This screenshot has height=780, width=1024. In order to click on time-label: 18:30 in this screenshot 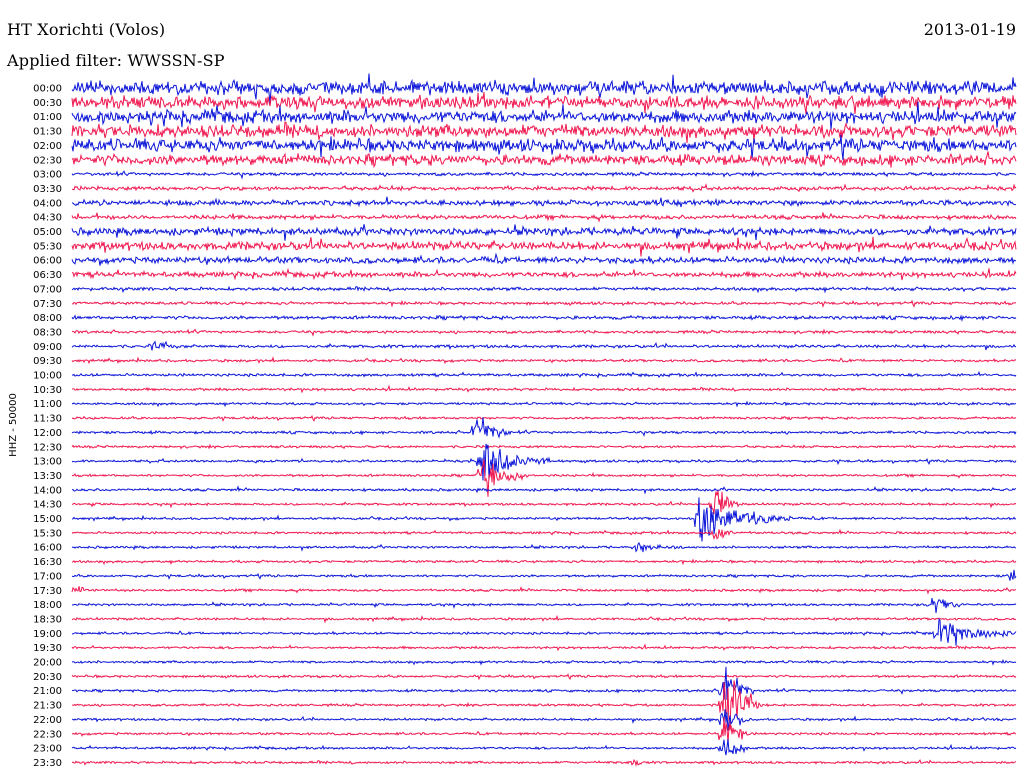, I will do `click(47, 619)`.